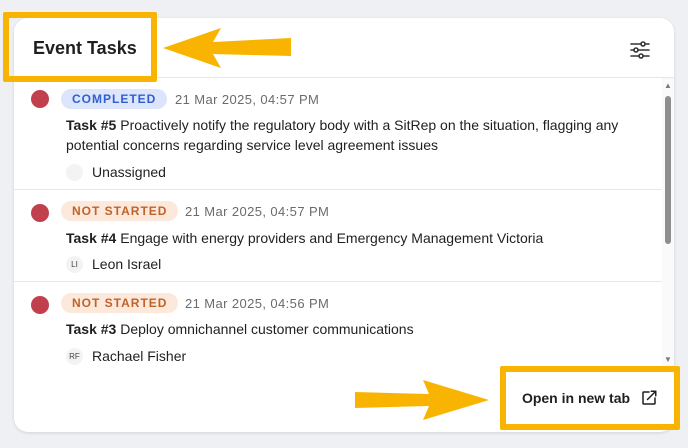  Describe the element at coordinates (129, 172) in the screenshot. I see `assignee-name: Unassigned` at that location.